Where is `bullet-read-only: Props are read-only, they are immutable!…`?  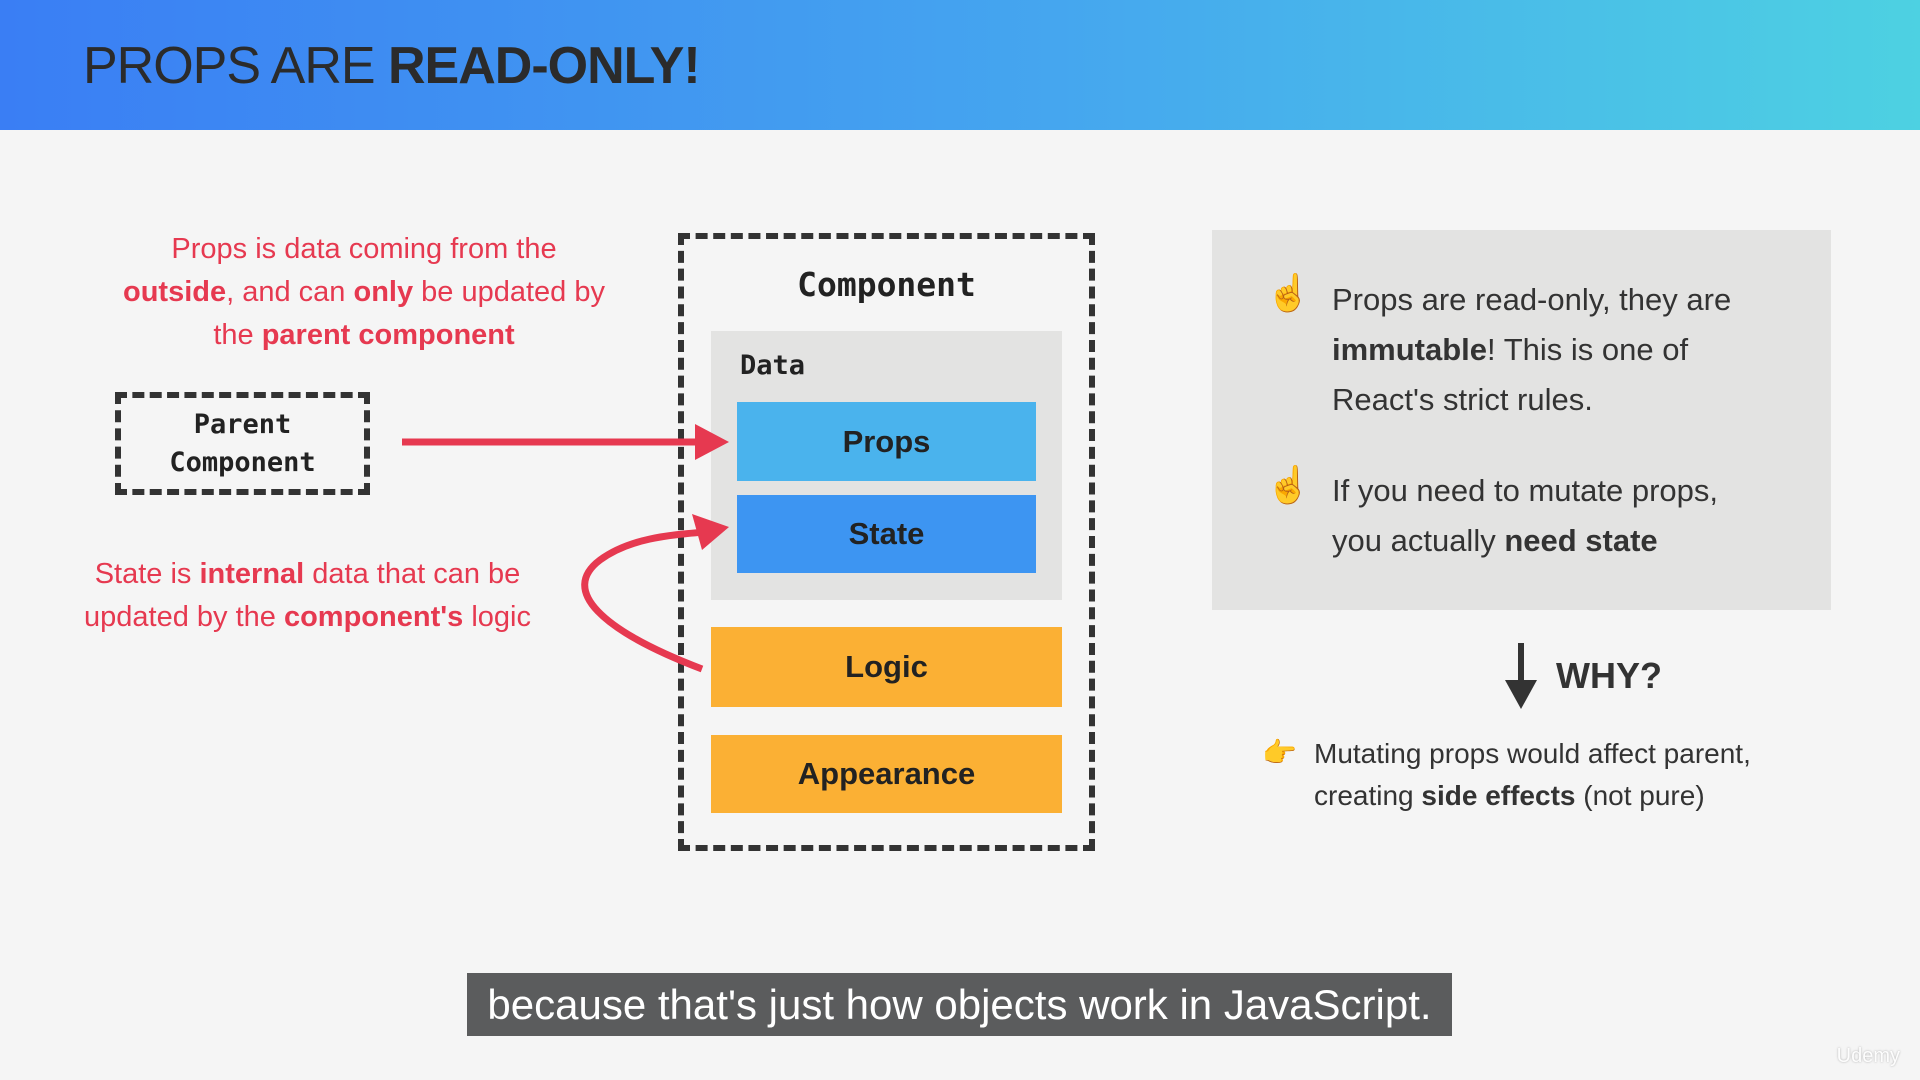 bullet-read-only: Props are read-only, they are immutable!… is located at coordinates (1531, 350).